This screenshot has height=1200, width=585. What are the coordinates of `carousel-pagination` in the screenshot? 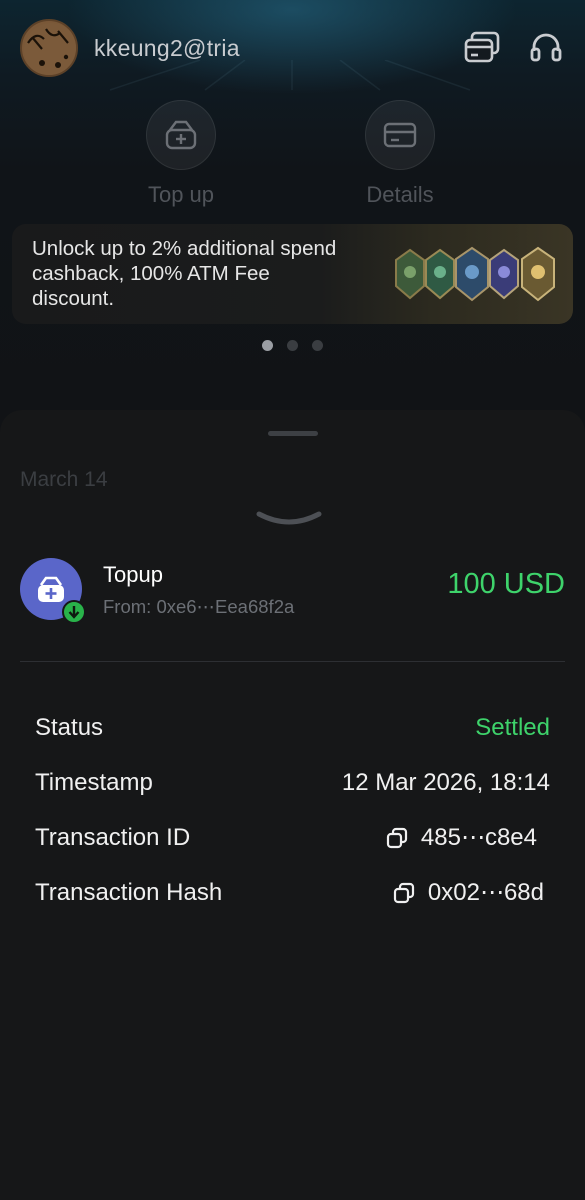 It's located at (292, 345).